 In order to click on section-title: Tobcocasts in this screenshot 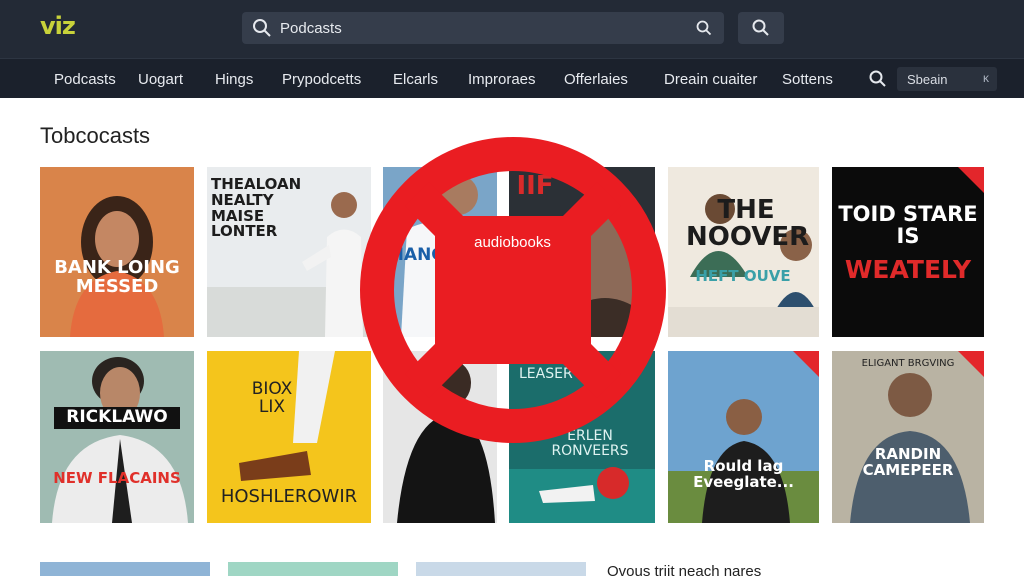, I will do `click(95, 135)`.